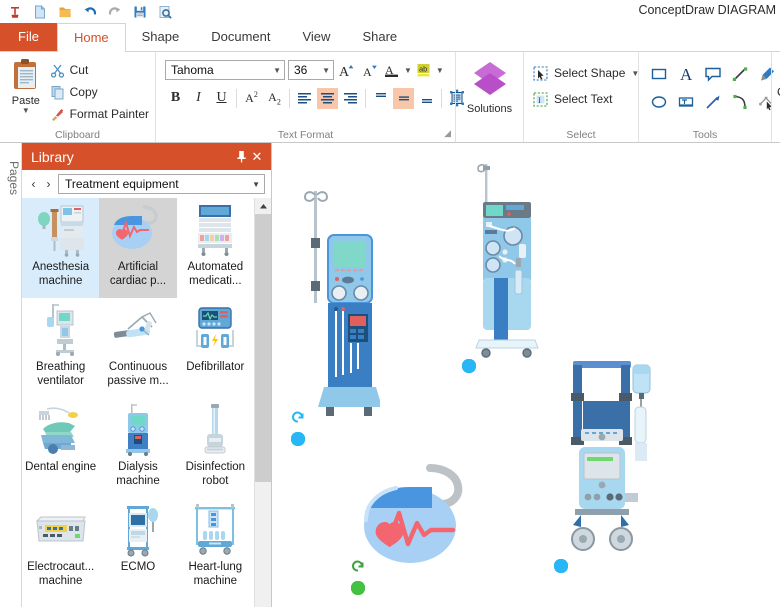 The image size is (780, 607). I want to click on copy-button: Copy, so click(99, 92).